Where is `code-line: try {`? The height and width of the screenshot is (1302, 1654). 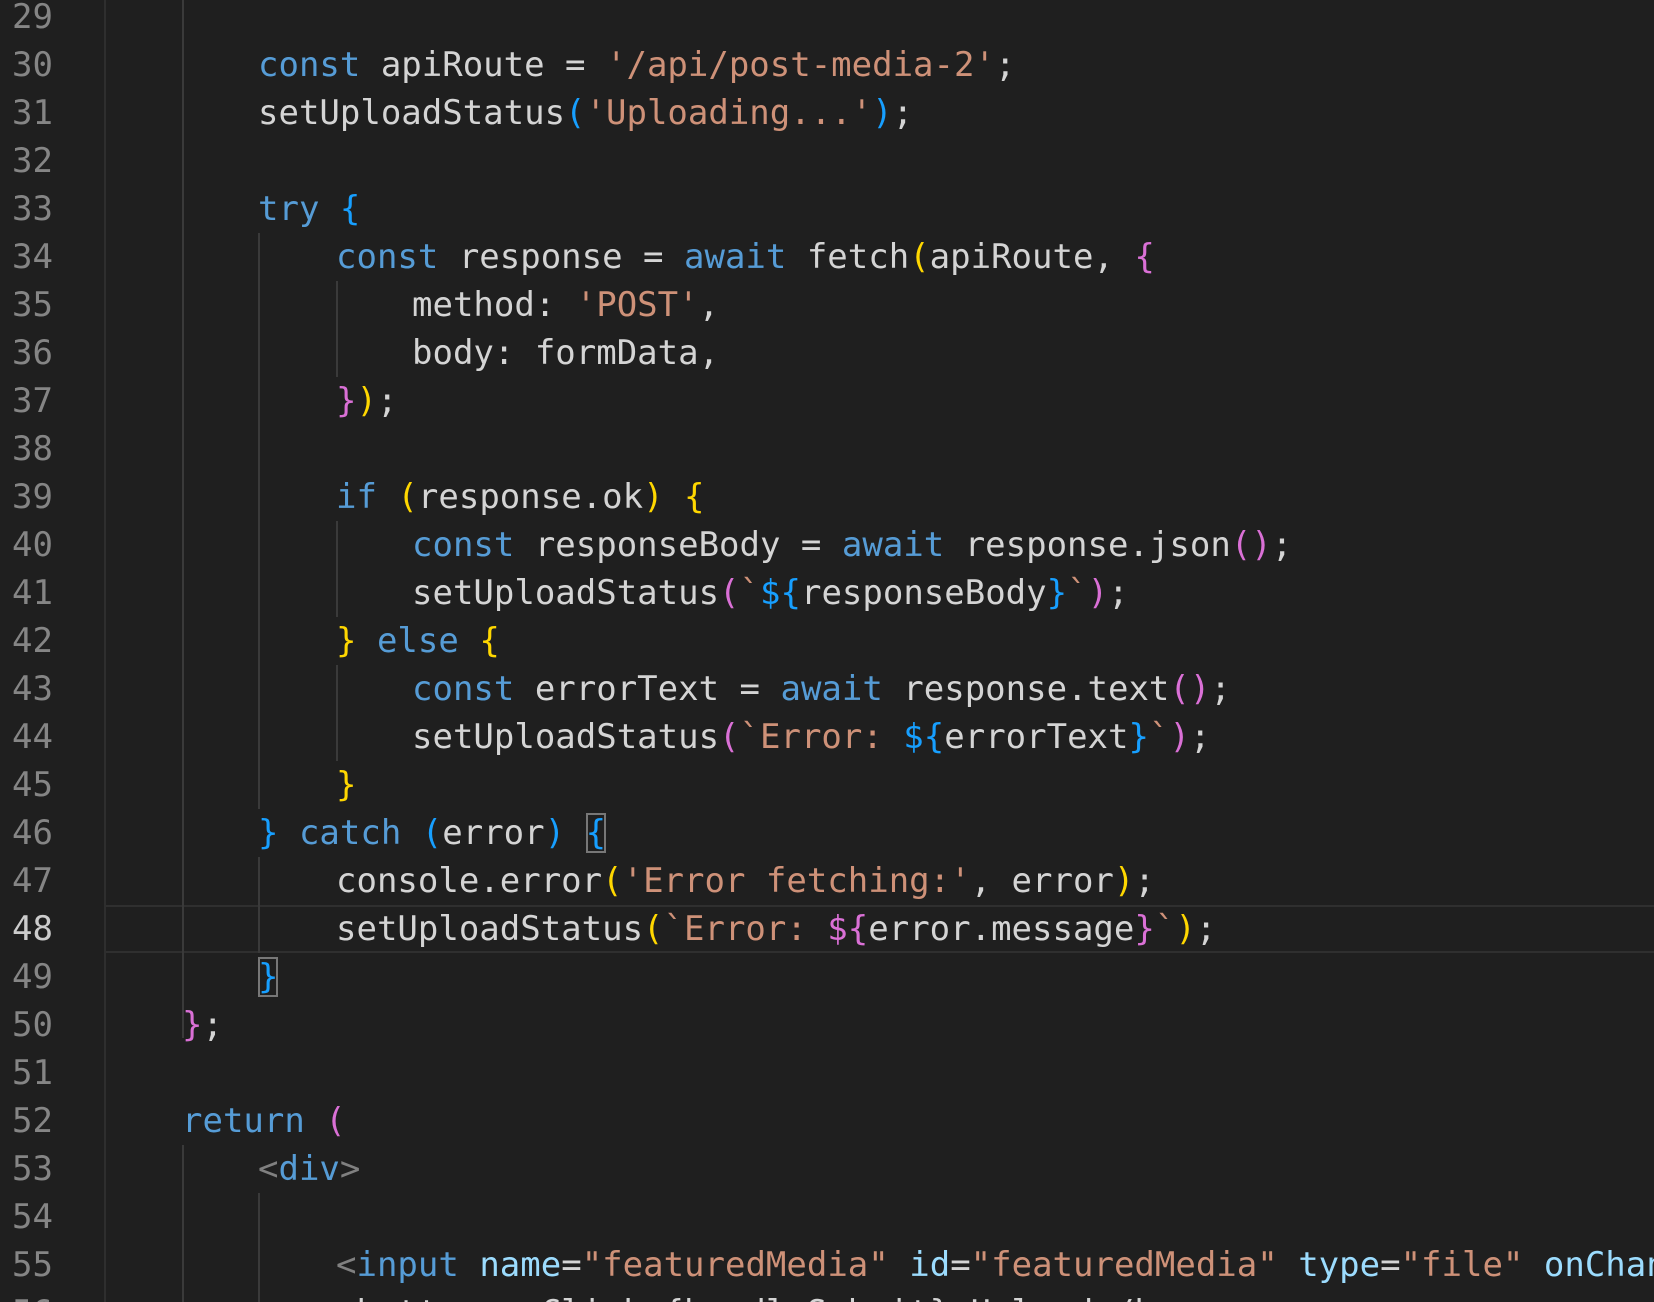 code-line: try { is located at coordinates (309, 209).